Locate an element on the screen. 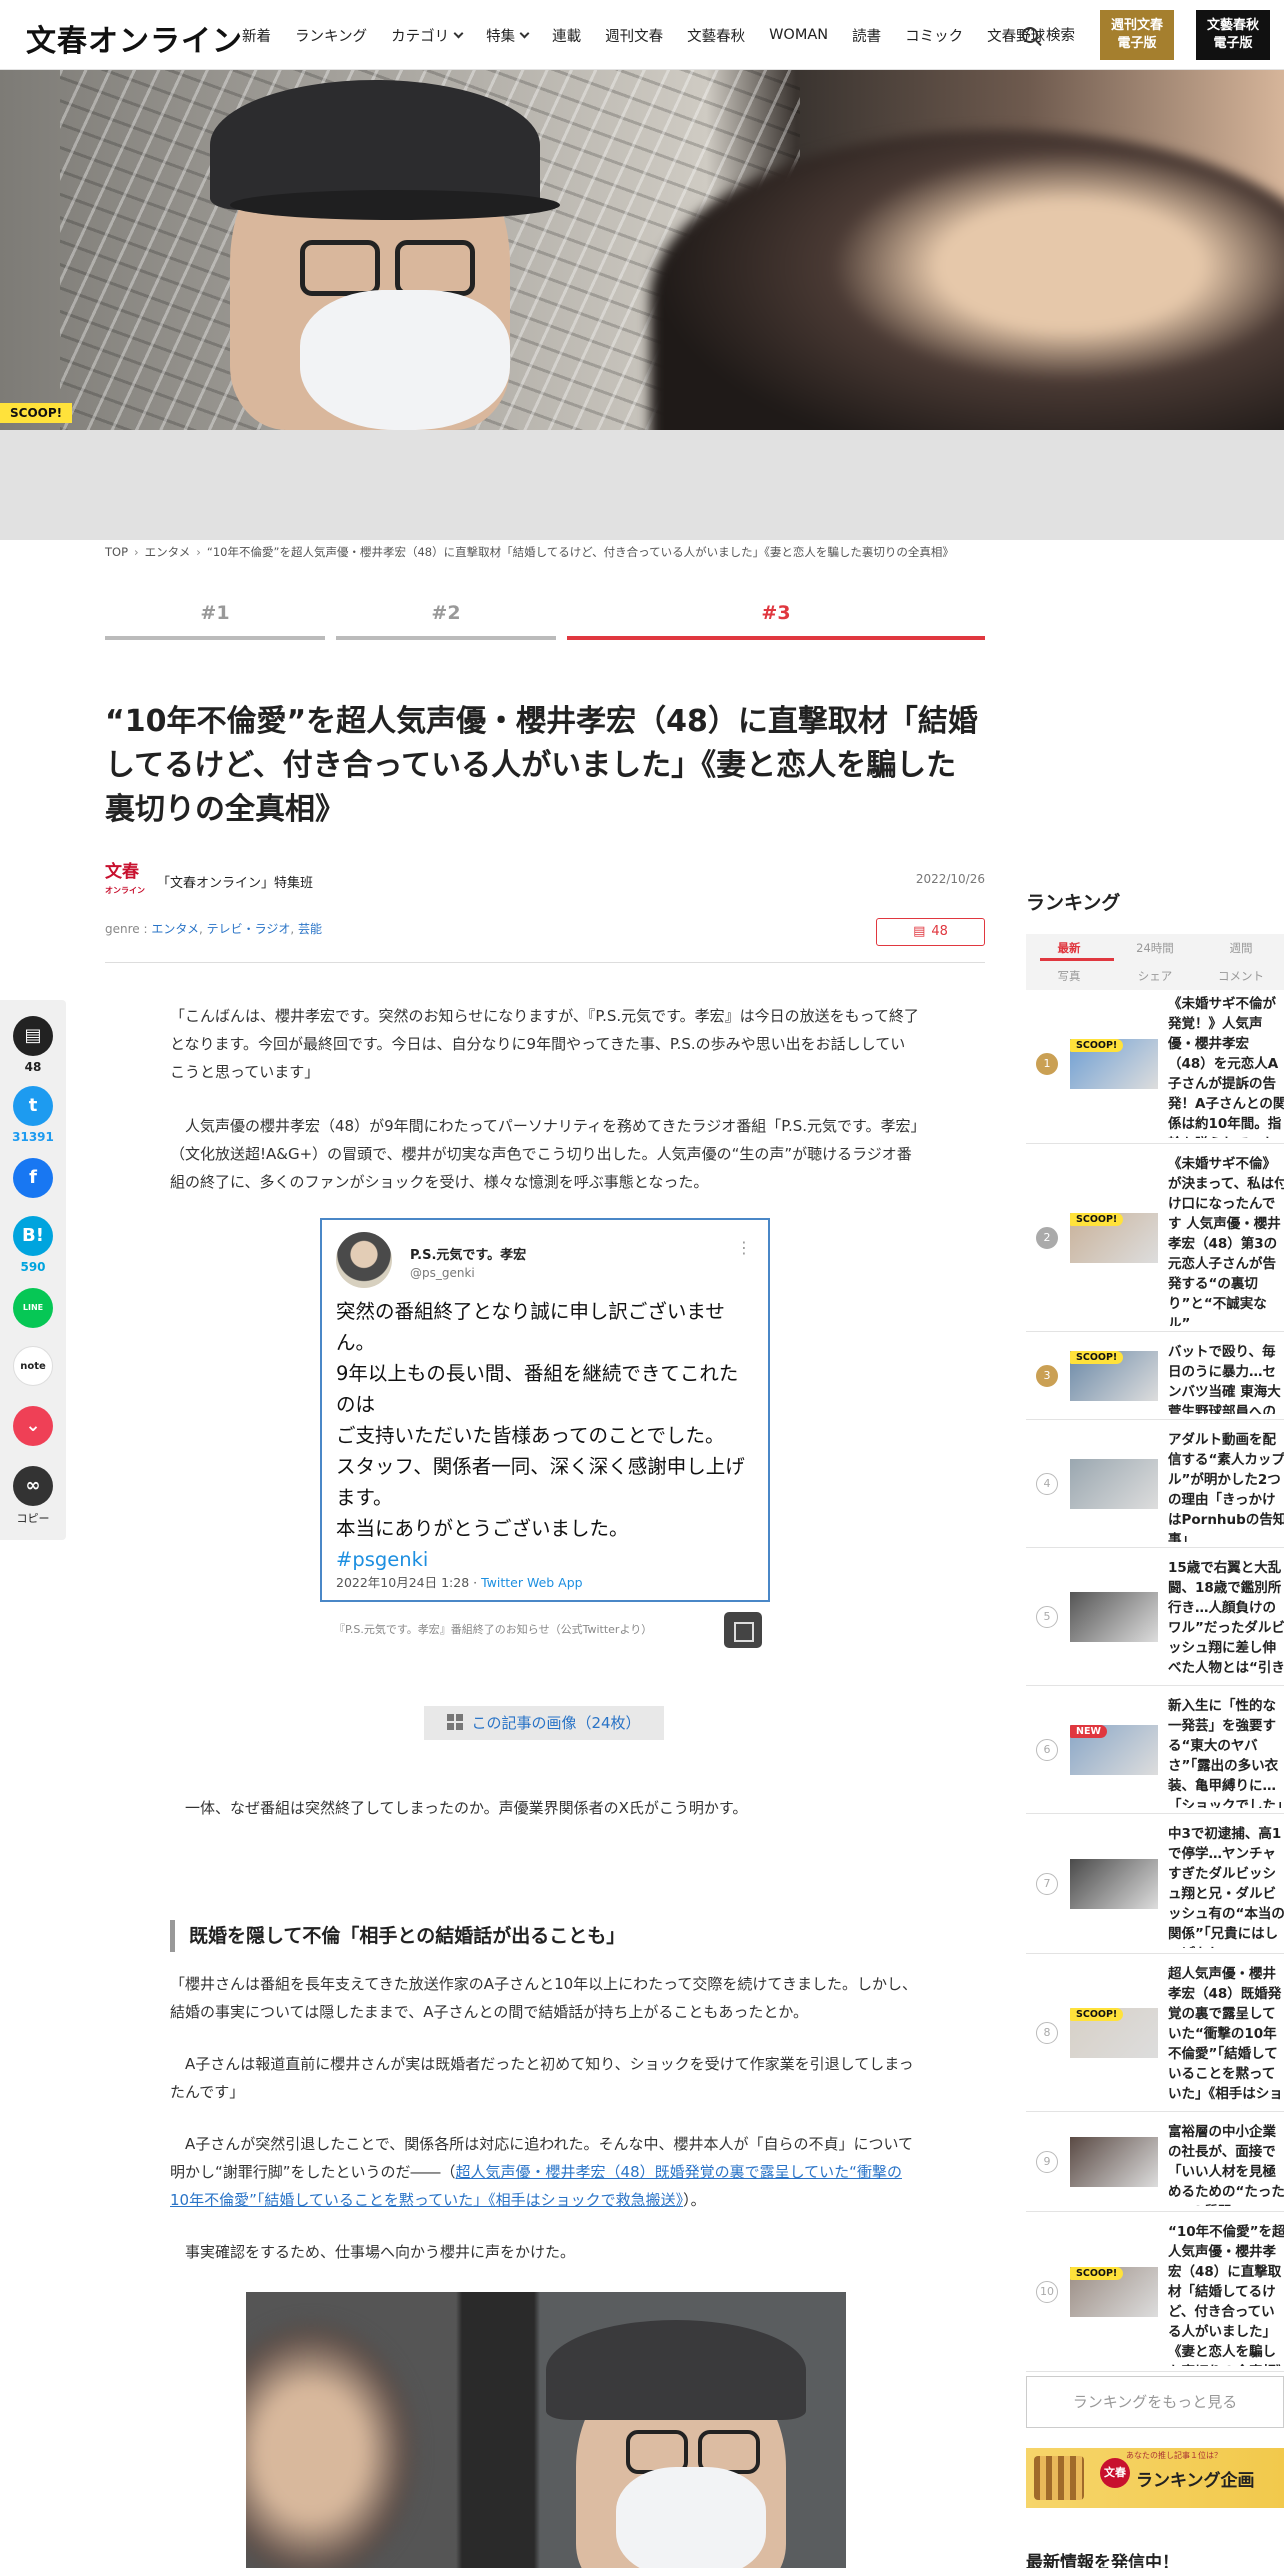 This screenshot has height=2568, width=1284. link-copy-icon: ∞ is located at coordinates (33, 1486).